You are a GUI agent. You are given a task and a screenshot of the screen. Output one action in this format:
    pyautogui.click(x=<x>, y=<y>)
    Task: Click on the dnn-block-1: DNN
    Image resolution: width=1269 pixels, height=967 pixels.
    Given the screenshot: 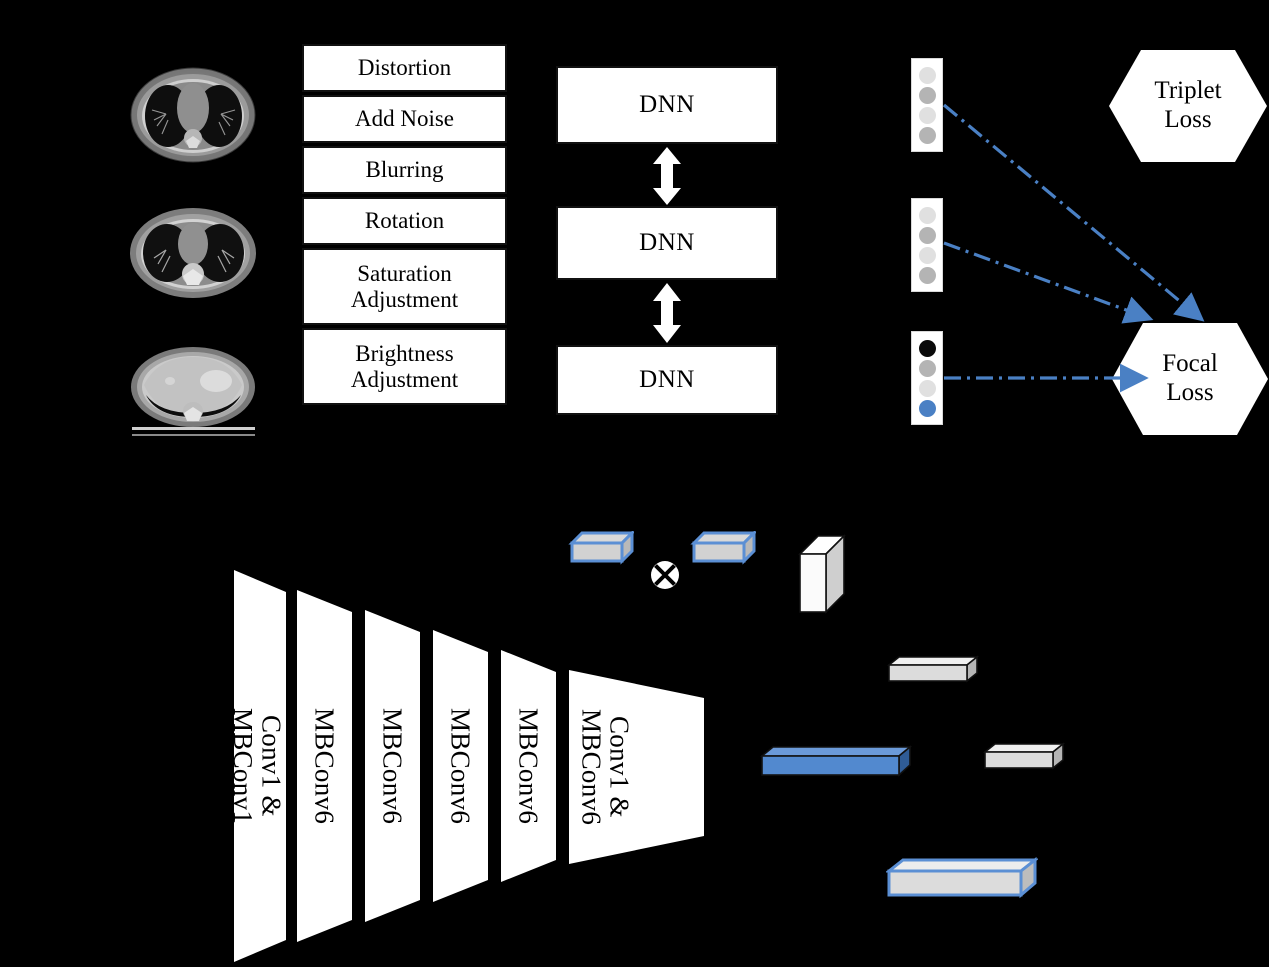 What is the action you would take?
    pyautogui.click(x=667, y=105)
    